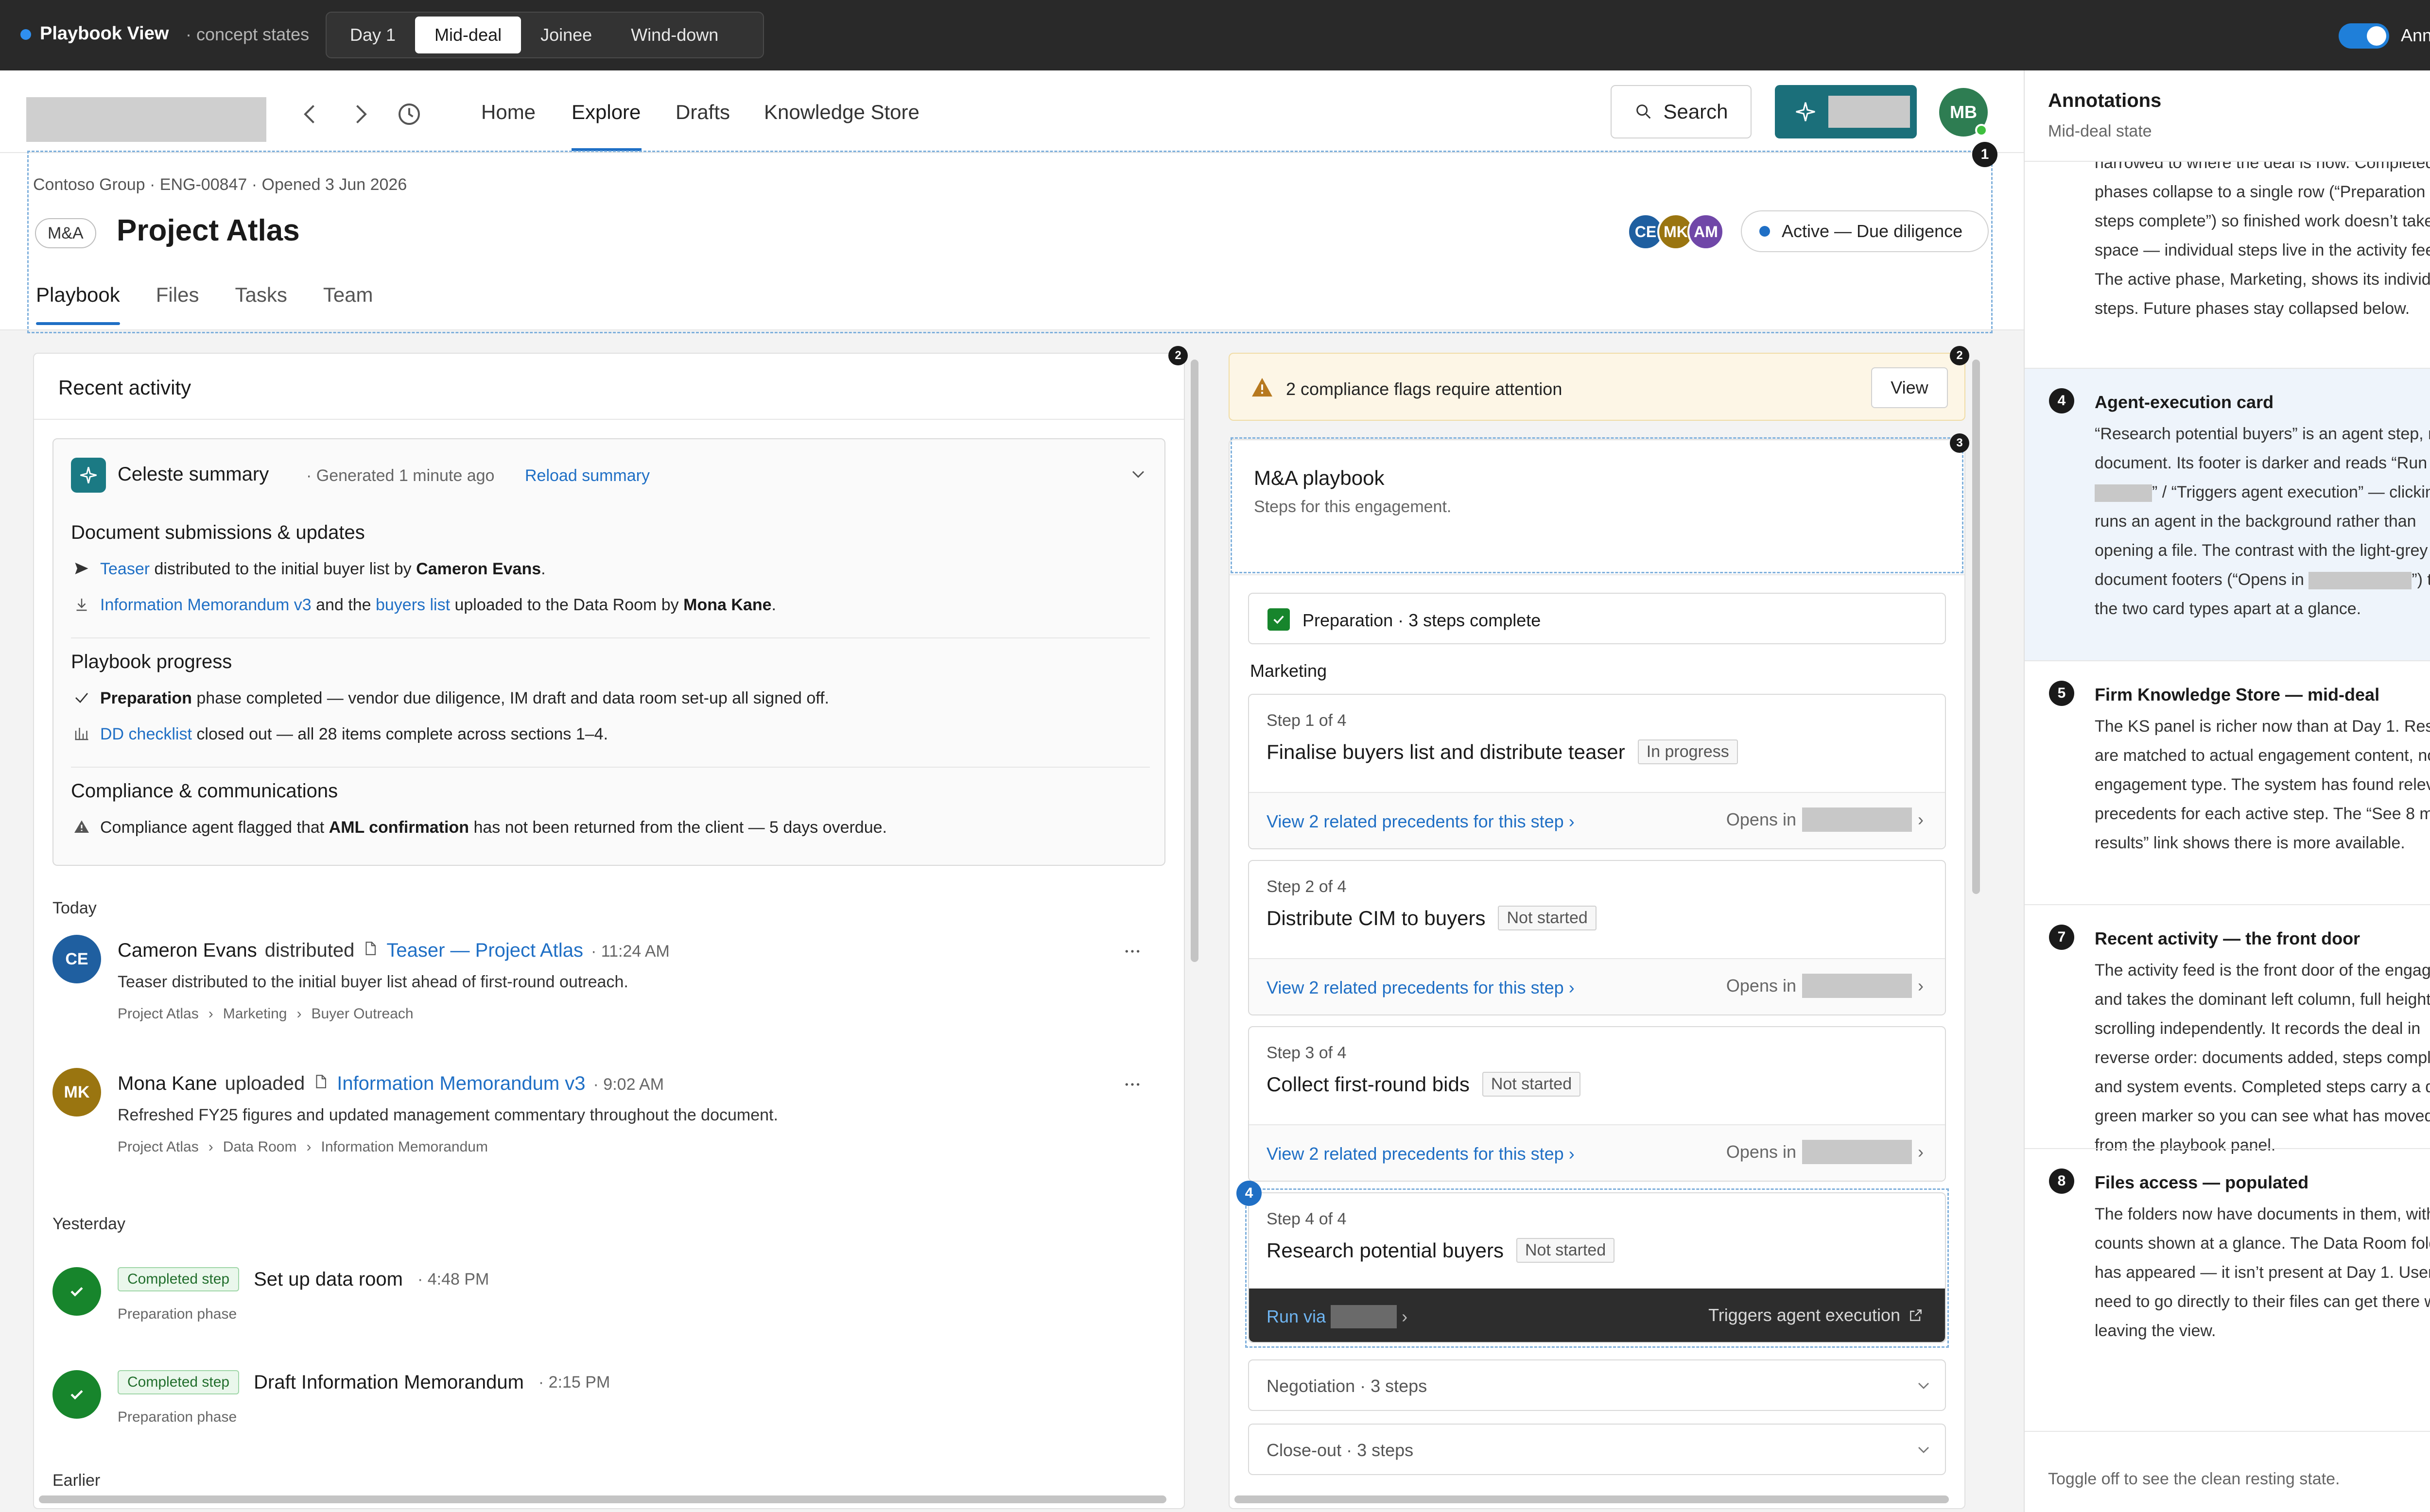 The image size is (2430, 1512). I want to click on path-segment: Buyer Outreach, so click(362, 1014).